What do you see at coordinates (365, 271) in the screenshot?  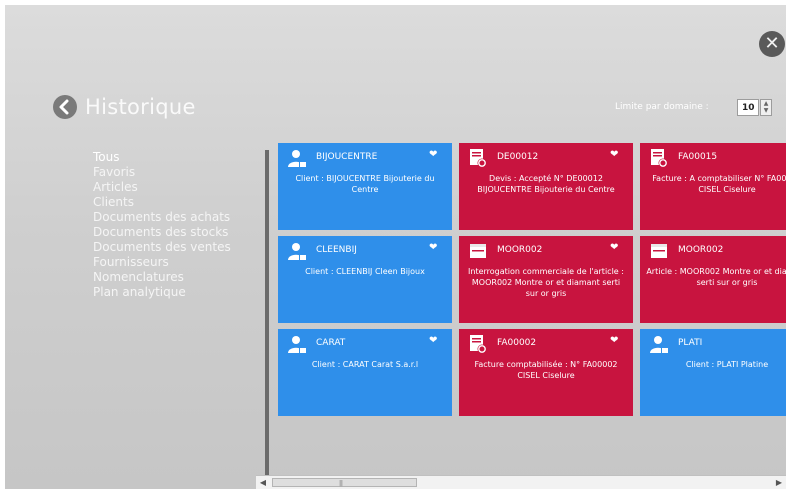 I see `tile-description: Client : CLEENBIJ Cleen Bijoux` at bounding box center [365, 271].